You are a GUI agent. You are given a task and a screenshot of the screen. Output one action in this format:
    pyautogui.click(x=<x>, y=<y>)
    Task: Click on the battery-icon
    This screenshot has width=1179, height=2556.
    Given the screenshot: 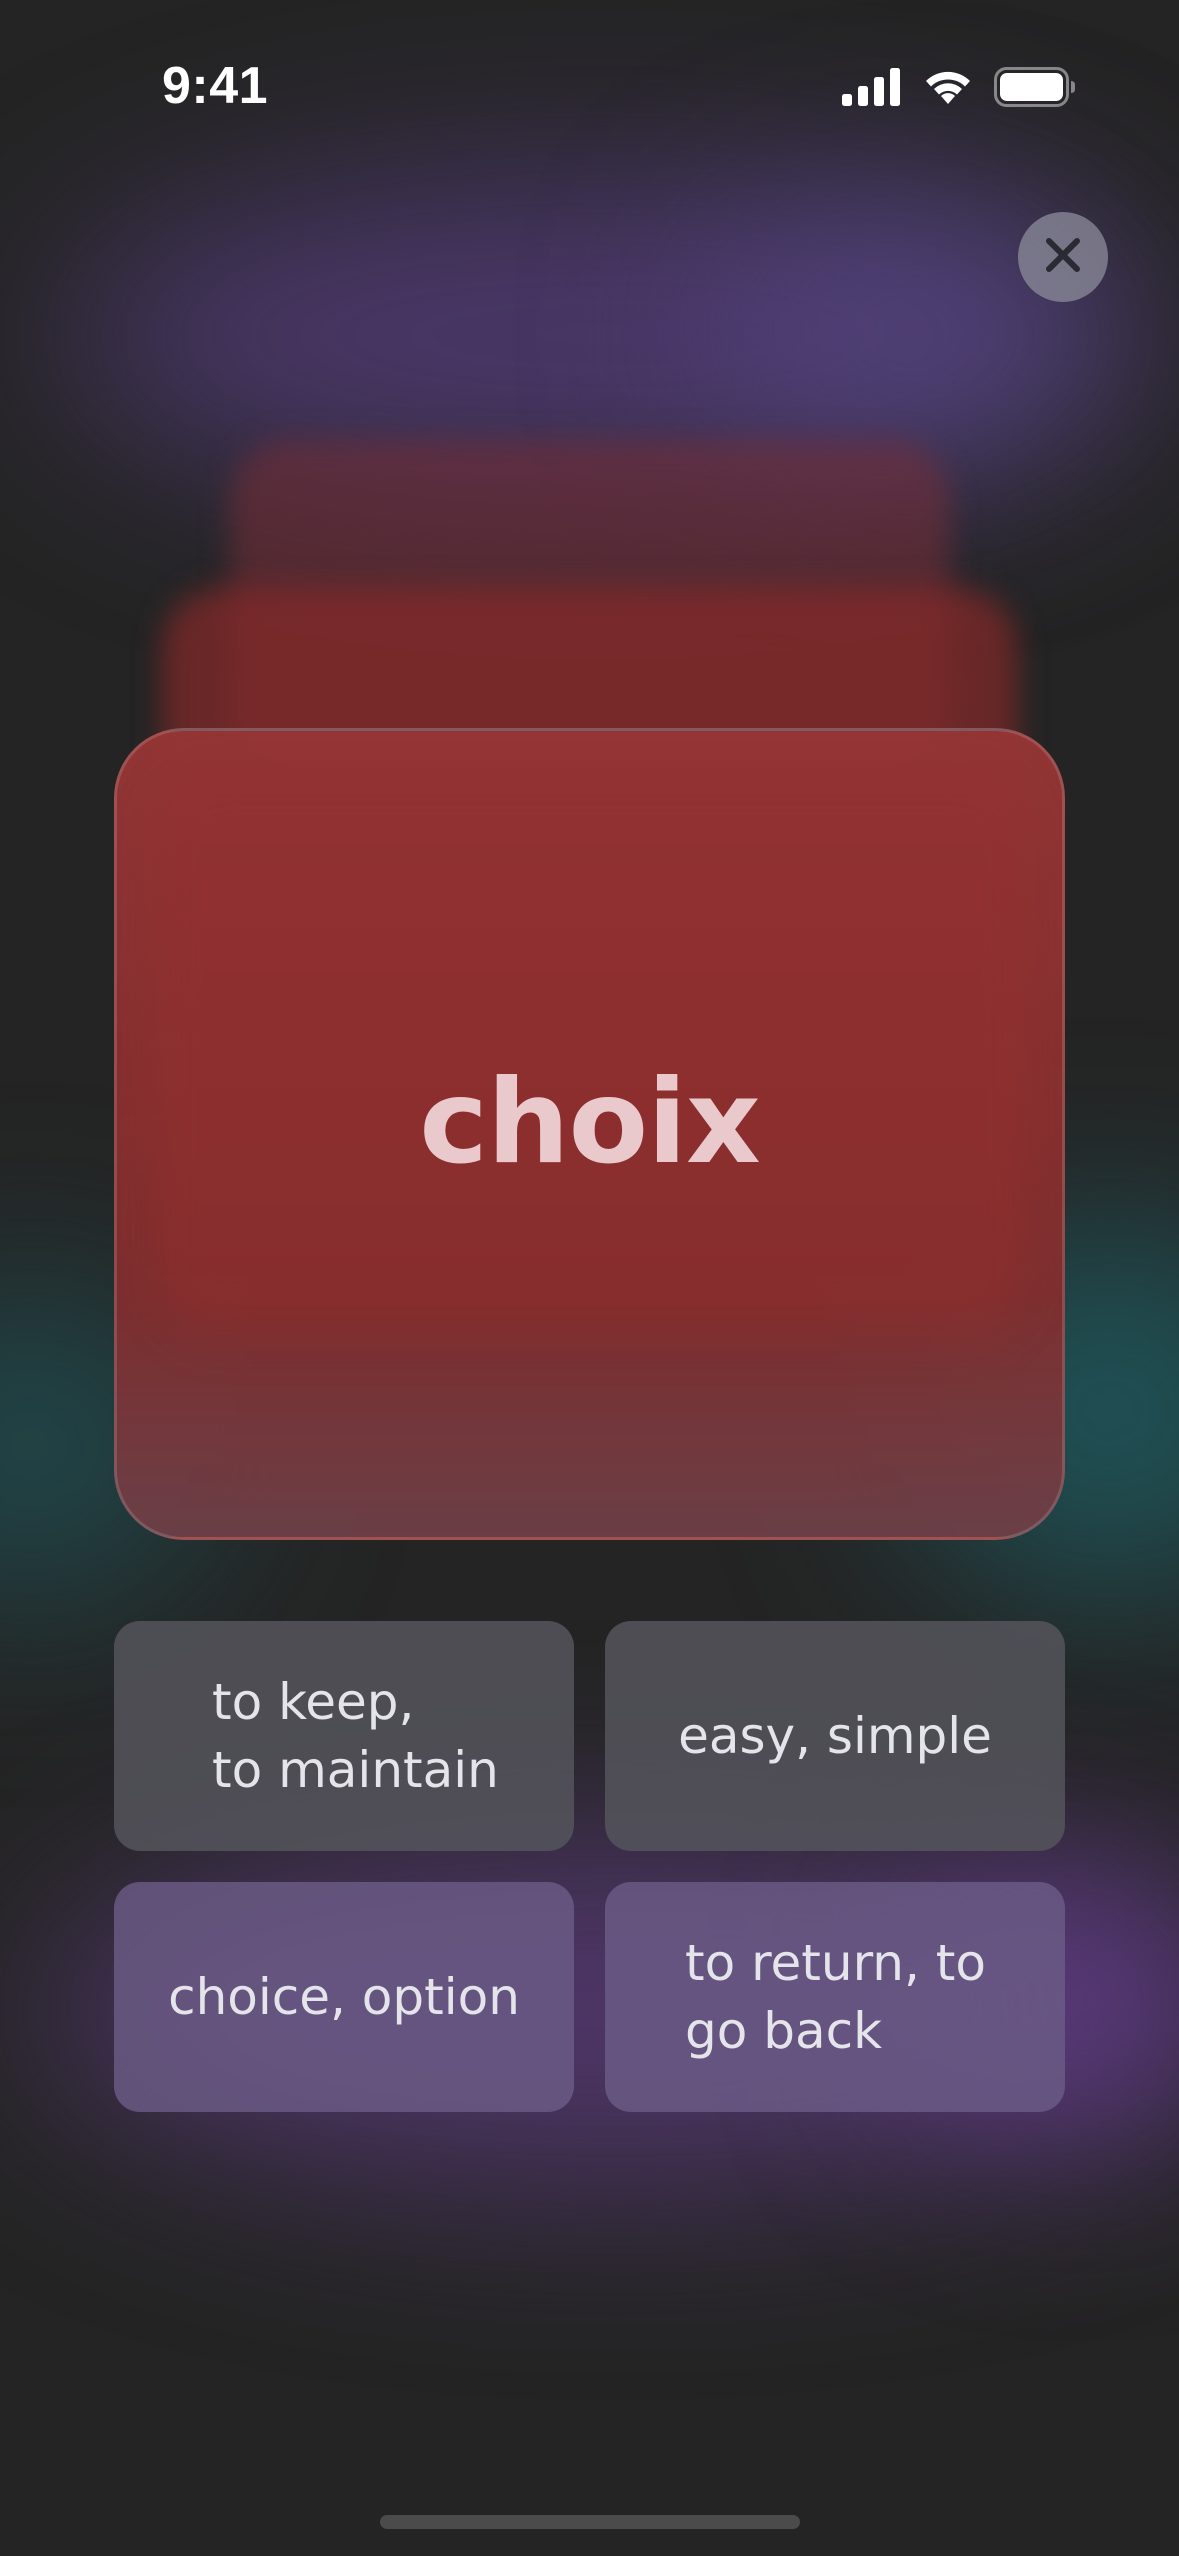 What is the action you would take?
    pyautogui.click(x=1035, y=87)
    